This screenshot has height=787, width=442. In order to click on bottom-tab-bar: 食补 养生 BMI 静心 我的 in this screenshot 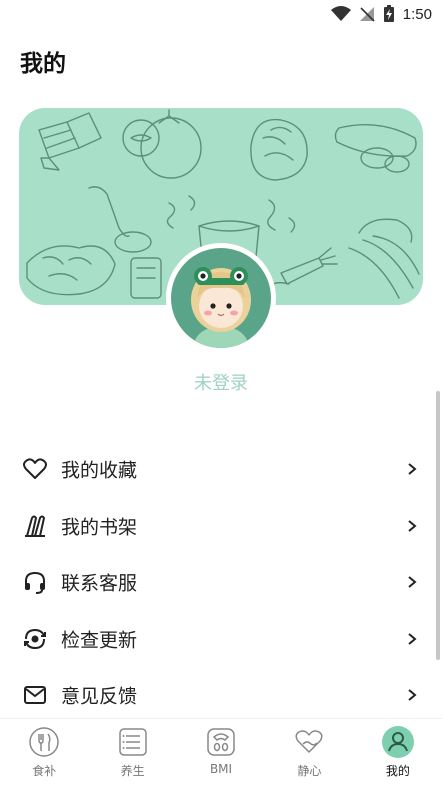, I will do `click(221, 752)`.